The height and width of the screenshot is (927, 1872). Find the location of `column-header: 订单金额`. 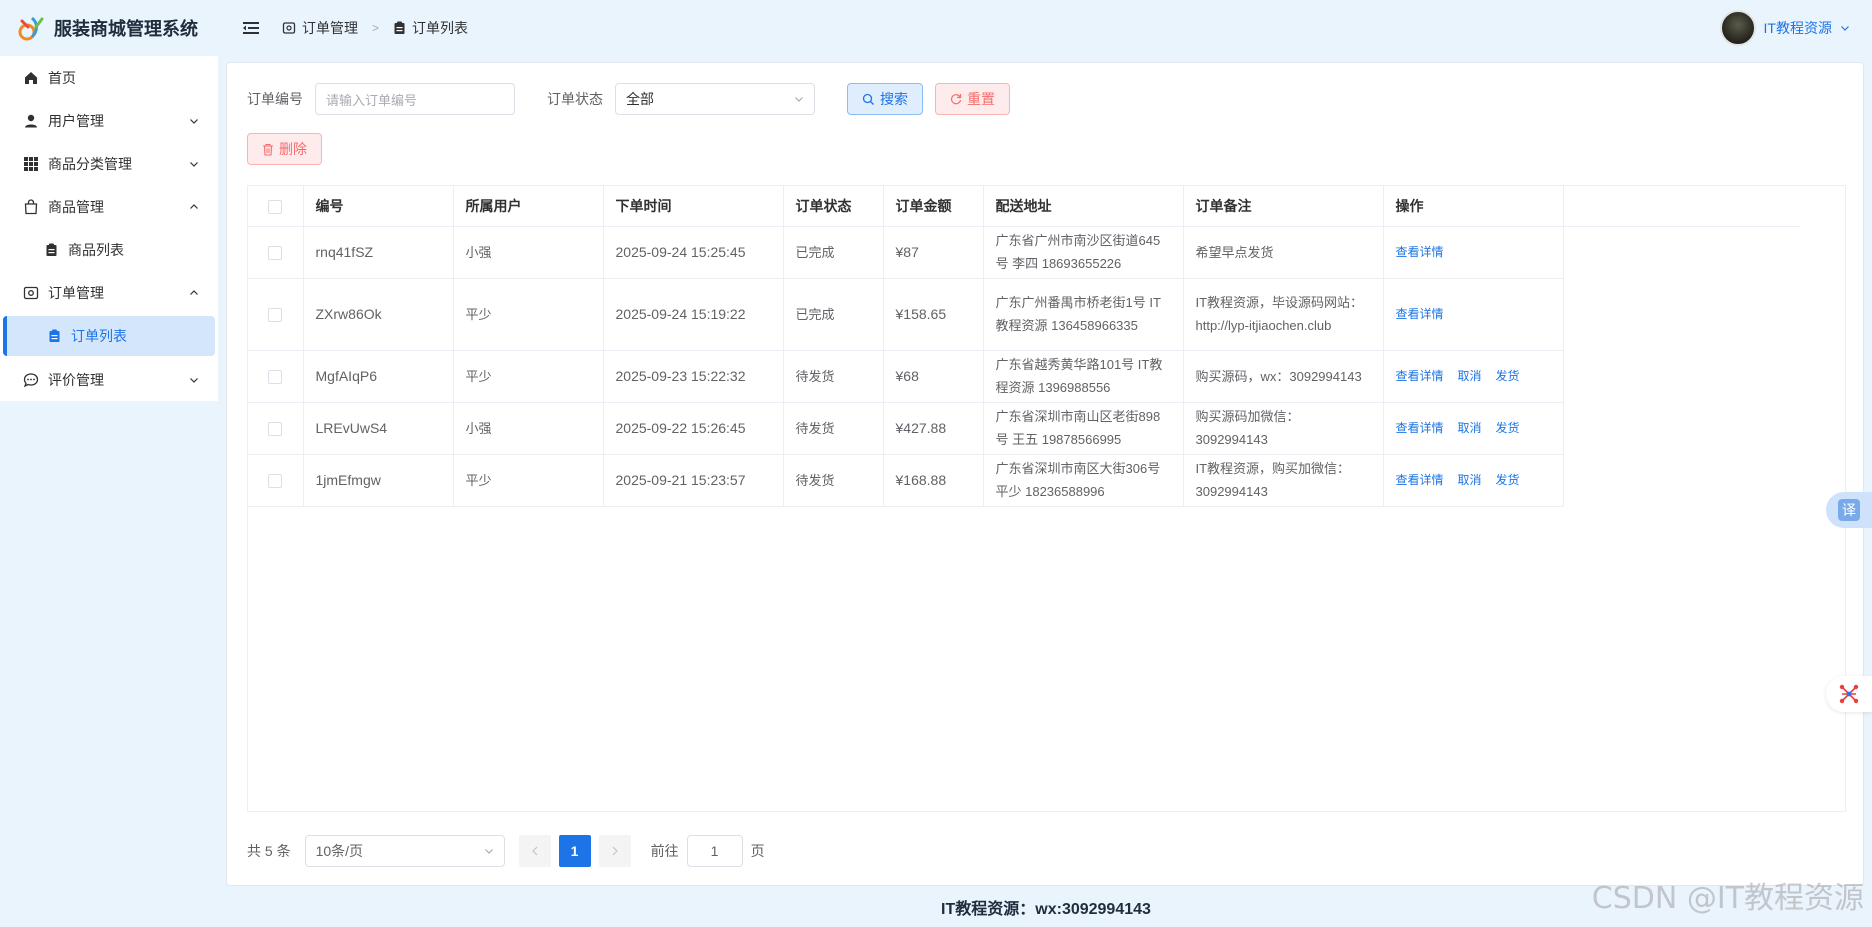

column-header: 订单金额 is located at coordinates (933, 206).